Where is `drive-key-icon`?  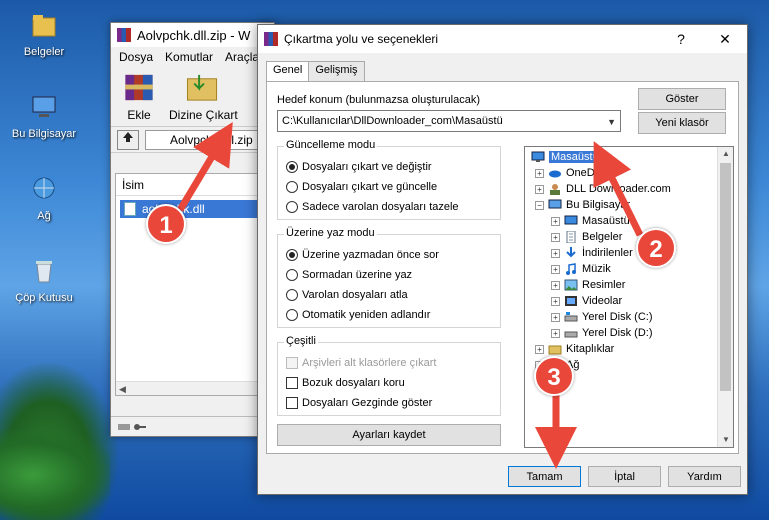 drive-key-icon is located at coordinates (132, 426).